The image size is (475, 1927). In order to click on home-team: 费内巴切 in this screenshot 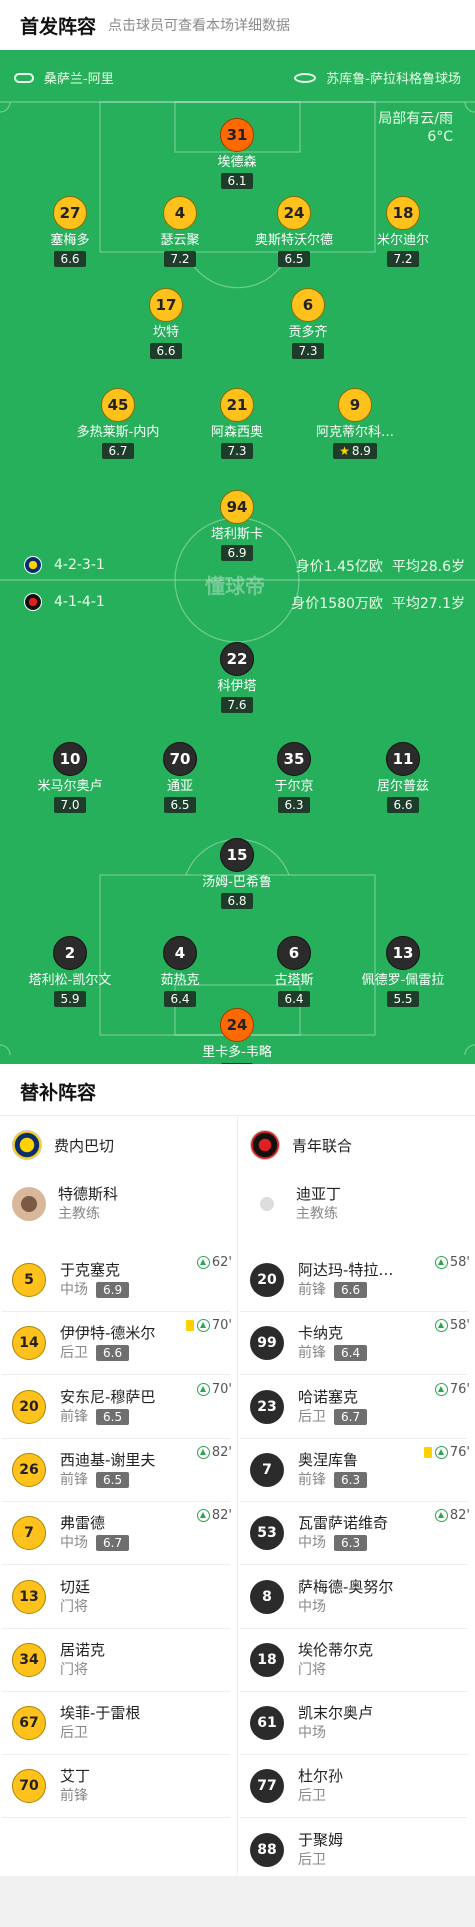, I will do `click(63, 1145)`.